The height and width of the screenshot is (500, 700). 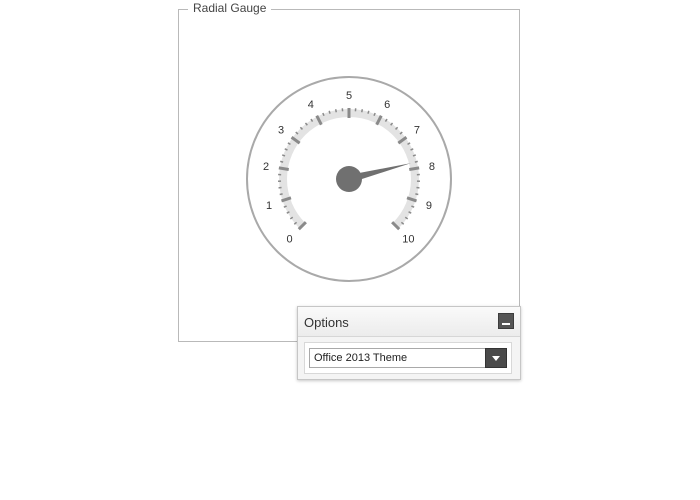 I want to click on gauge-svg: 0 1 2 3 4 5 6 7 8 9 10, so click(x=349, y=179).